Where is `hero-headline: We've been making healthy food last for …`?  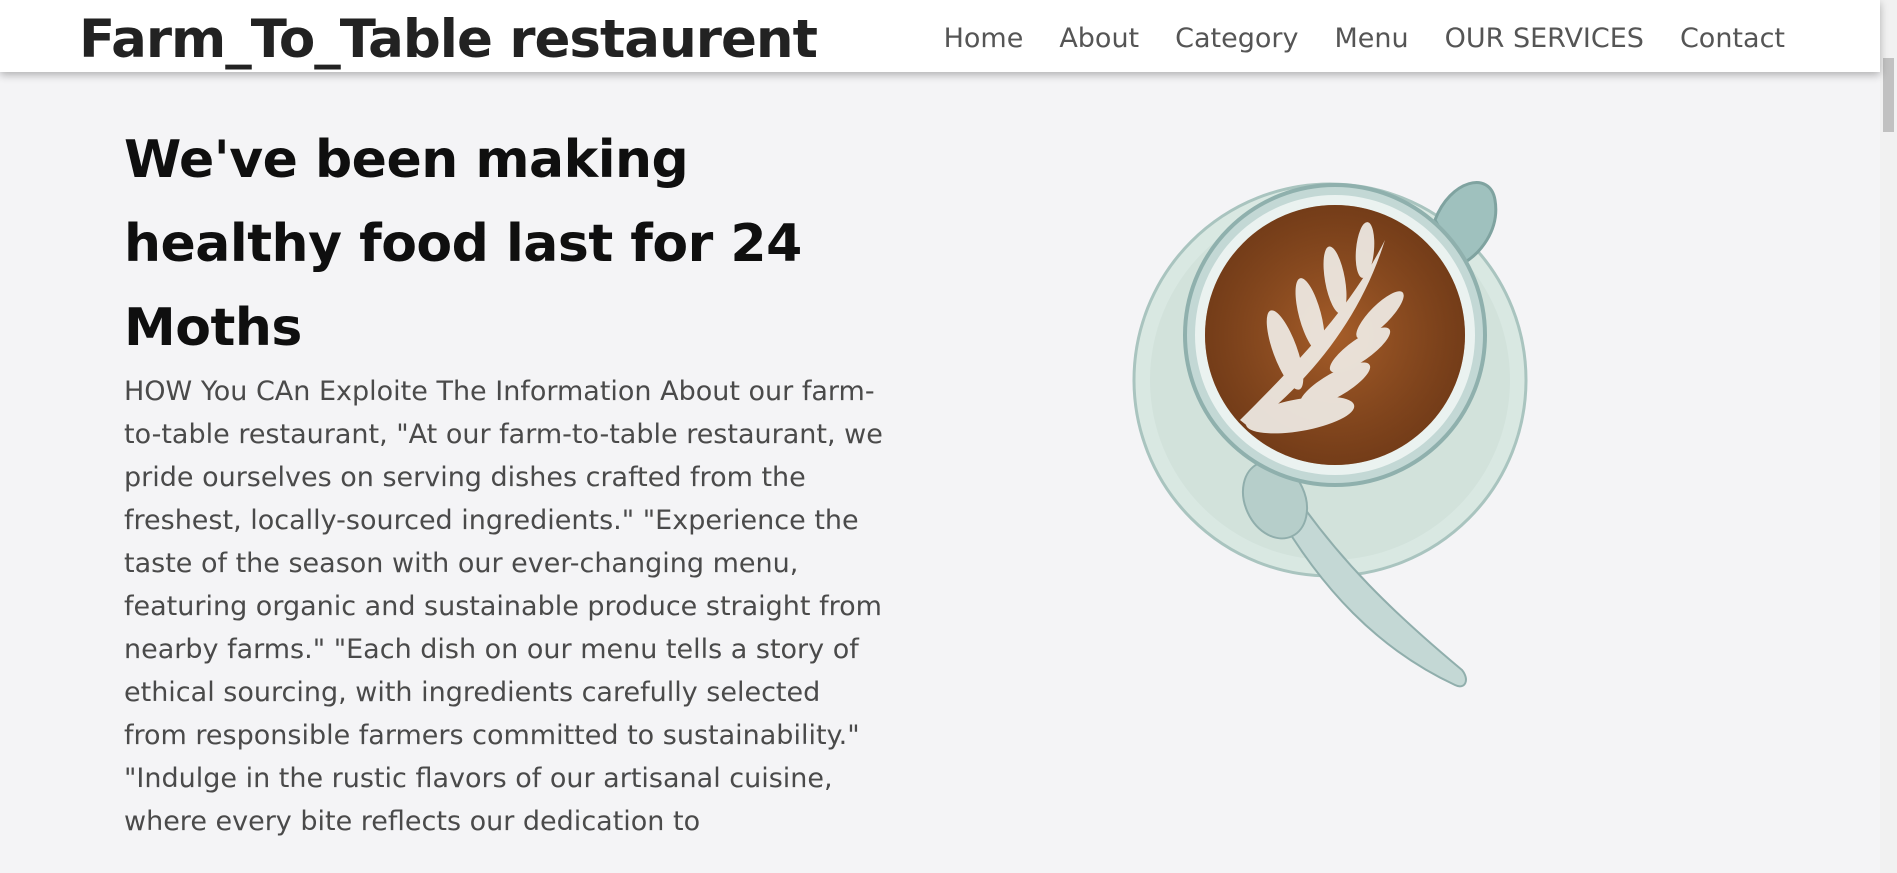
hero-headline: We've been making healthy food last for … is located at coordinates (463, 244).